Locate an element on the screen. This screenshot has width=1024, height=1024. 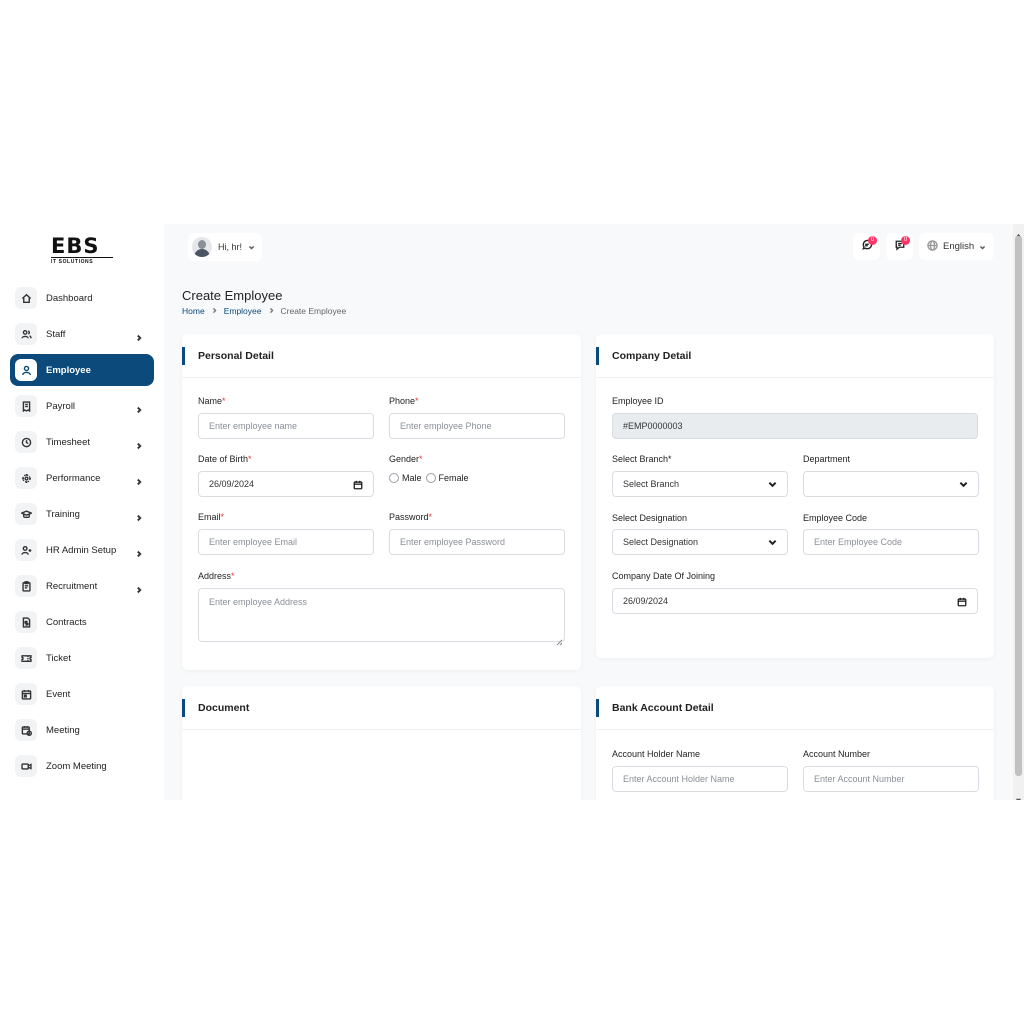
sidebar-item-dashboard: Dashboard is located at coordinates (82, 298).